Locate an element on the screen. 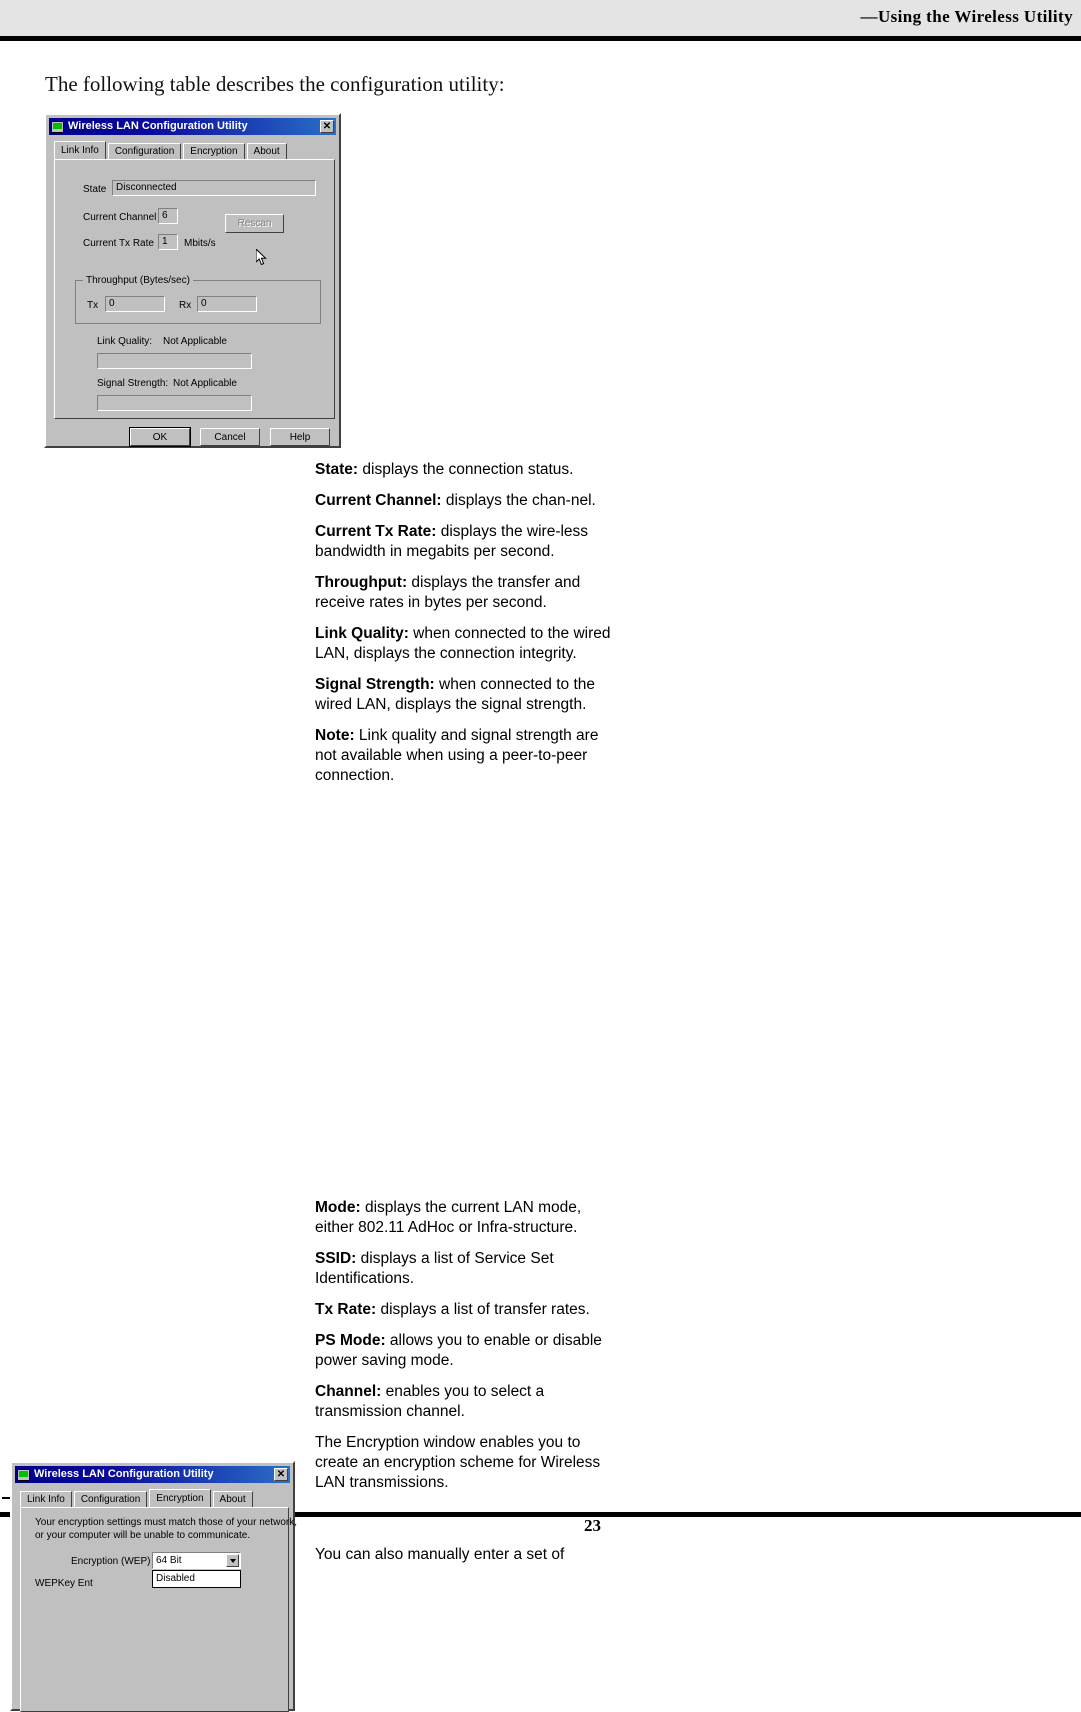 The image size is (1081, 1712). link-quality-bar is located at coordinates (174, 361).